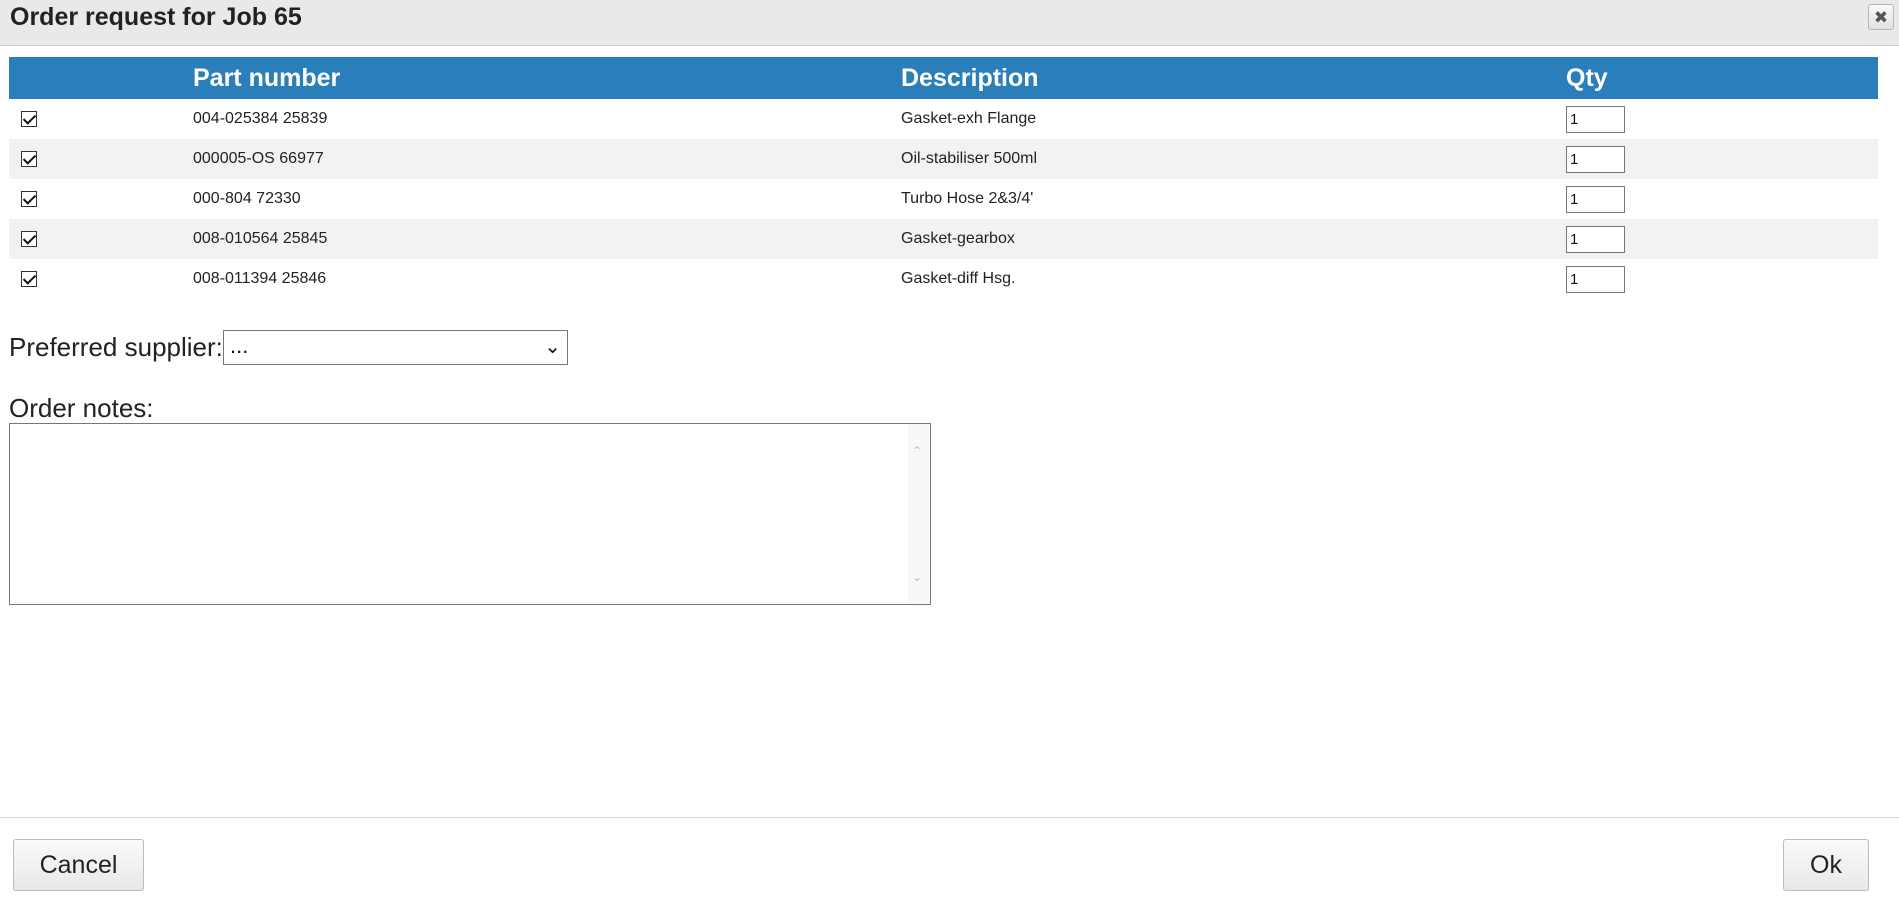 The image size is (1899, 900). I want to click on ok-button: Ok, so click(1826, 865).